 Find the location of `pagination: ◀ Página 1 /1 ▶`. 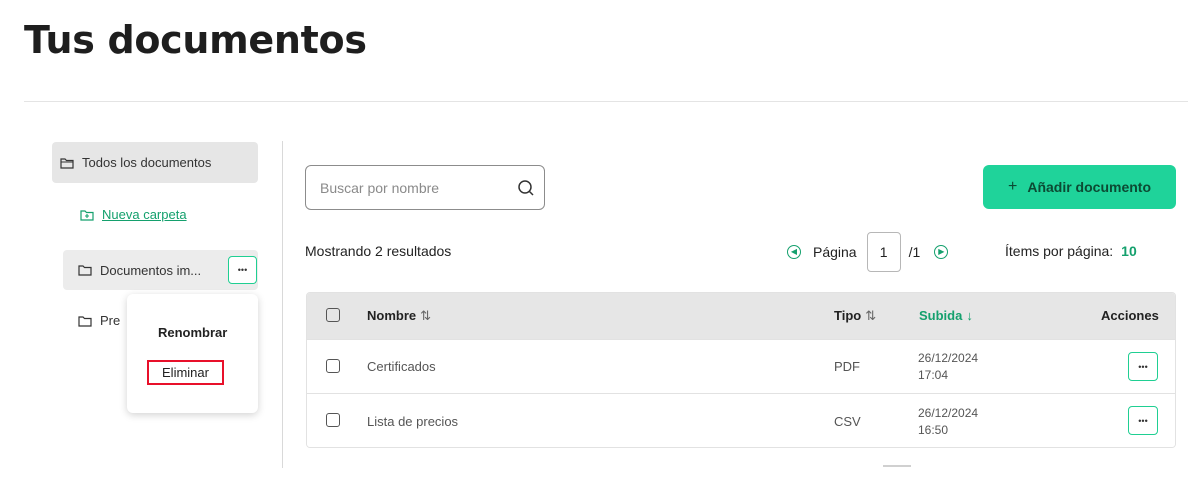

pagination: ◀ Página 1 /1 ▶ is located at coordinates (868, 252).